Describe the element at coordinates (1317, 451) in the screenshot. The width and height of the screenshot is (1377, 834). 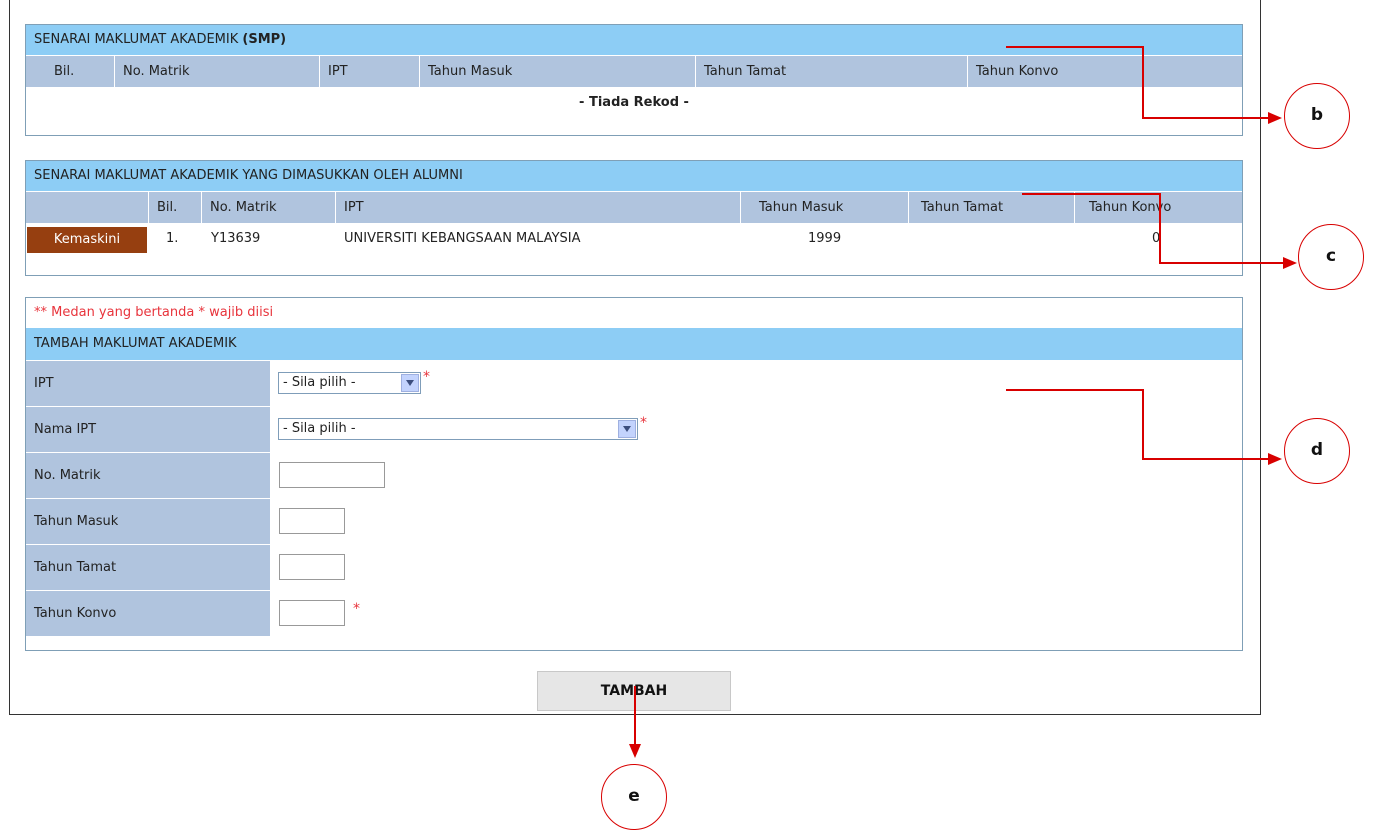
I see `callout-d: d` at that location.